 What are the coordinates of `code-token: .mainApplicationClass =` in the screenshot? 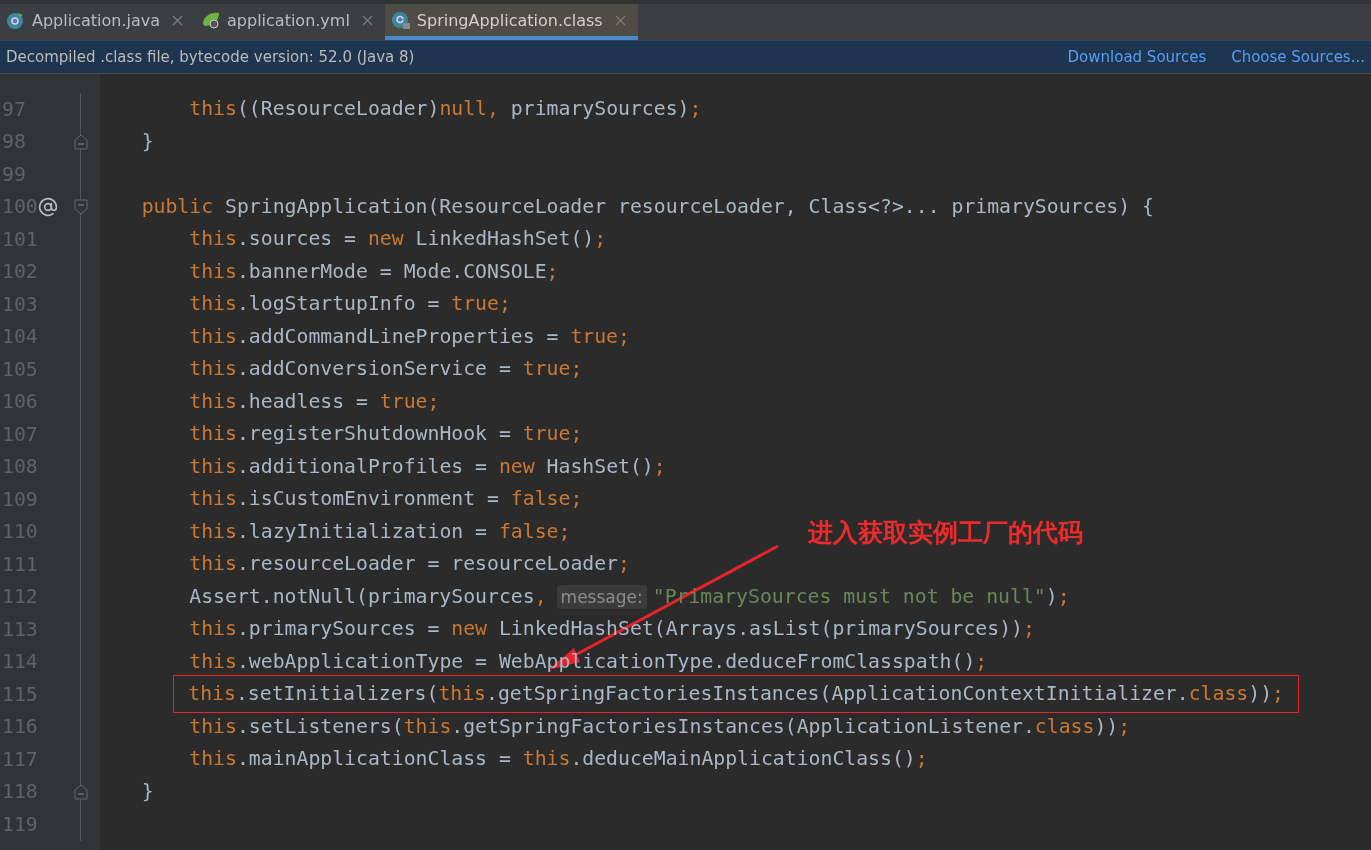 It's located at (374, 758).